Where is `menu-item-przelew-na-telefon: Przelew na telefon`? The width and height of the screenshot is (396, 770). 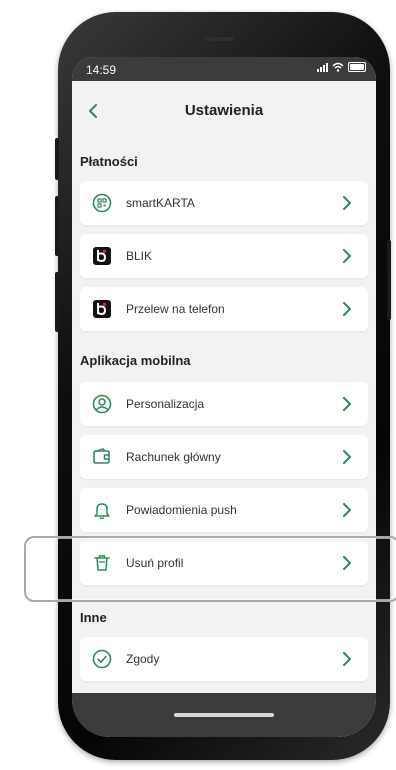 menu-item-przelew-na-telefon: Przelew na telefon is located at coordinates (224, 309).